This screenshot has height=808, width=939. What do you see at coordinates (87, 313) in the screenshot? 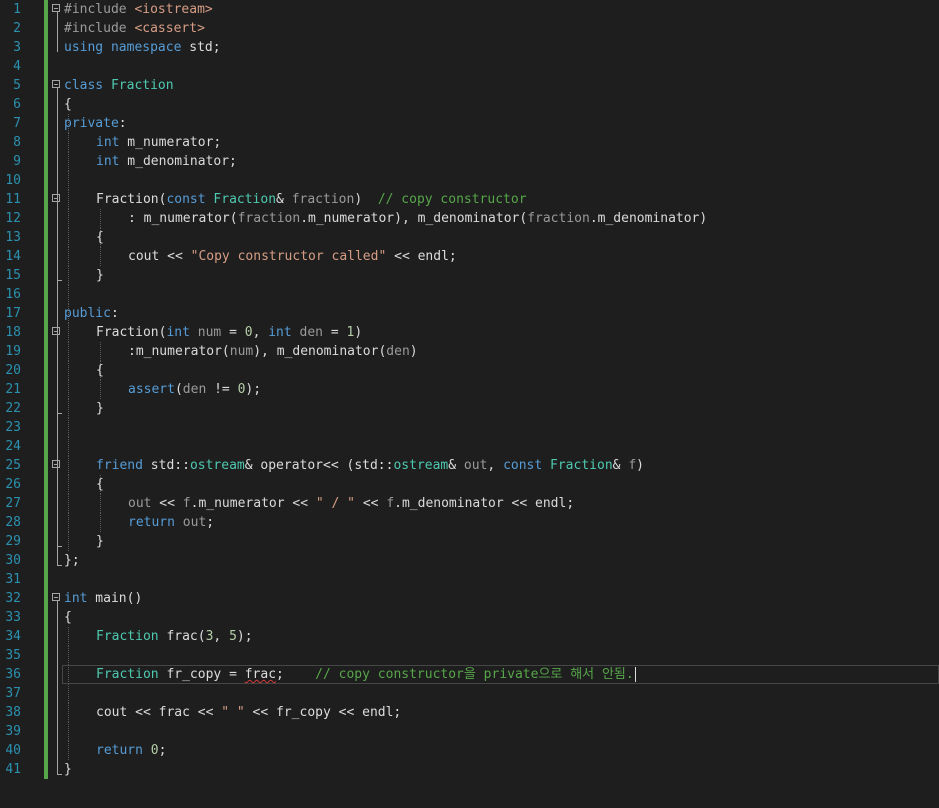
I see `code-token: public` at bounding box center [87, 313].